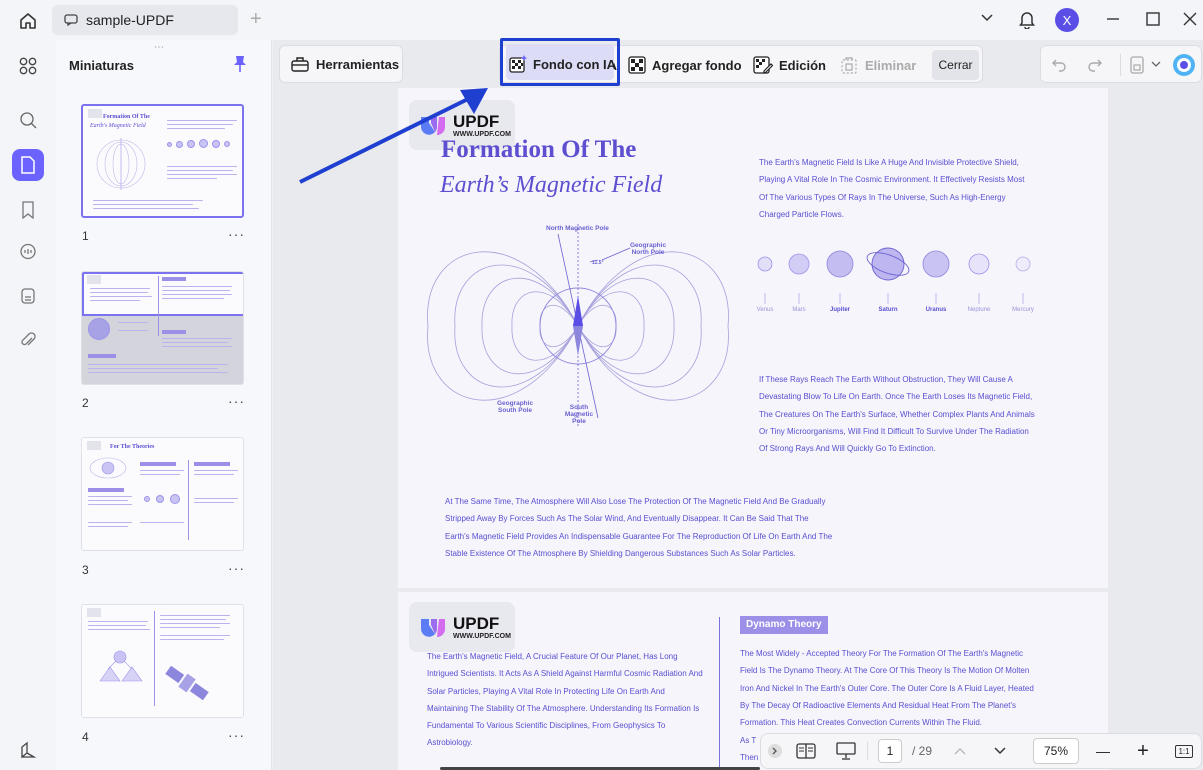 The height and width of the screenshot is (770, 1203). I want to click on home-icon, so click(28, 21).